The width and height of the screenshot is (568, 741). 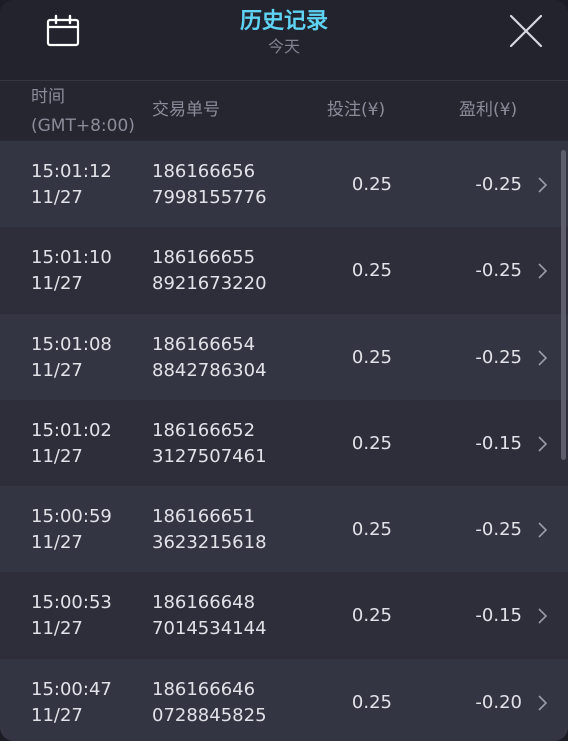 I want to click on row-time: 15:01:10, so click(x=71, y=258).